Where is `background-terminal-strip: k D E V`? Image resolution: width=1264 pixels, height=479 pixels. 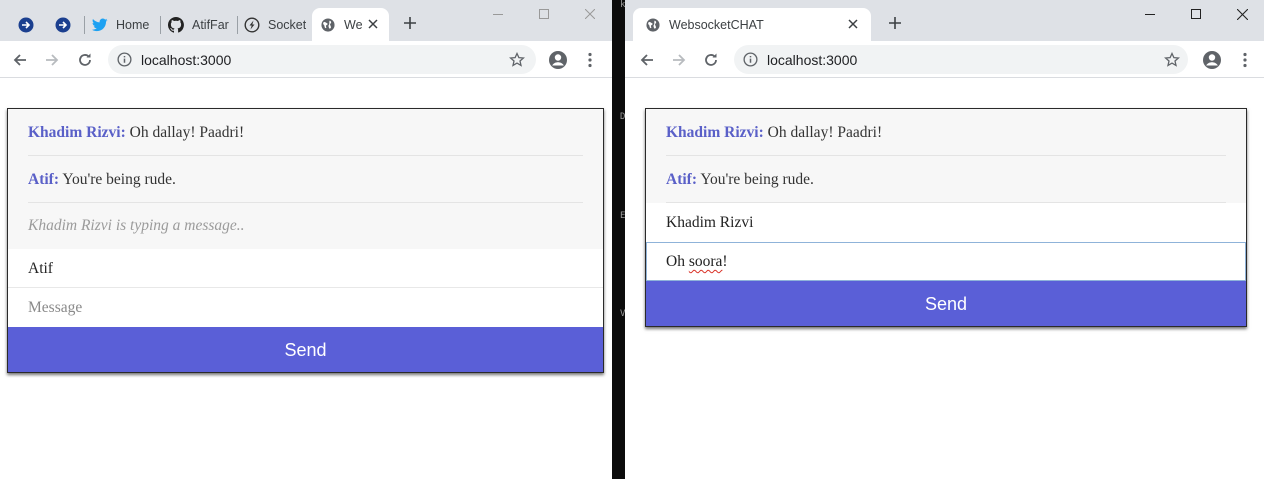 background-terminal-strip: k D E V is located at coordinates (618, 239).